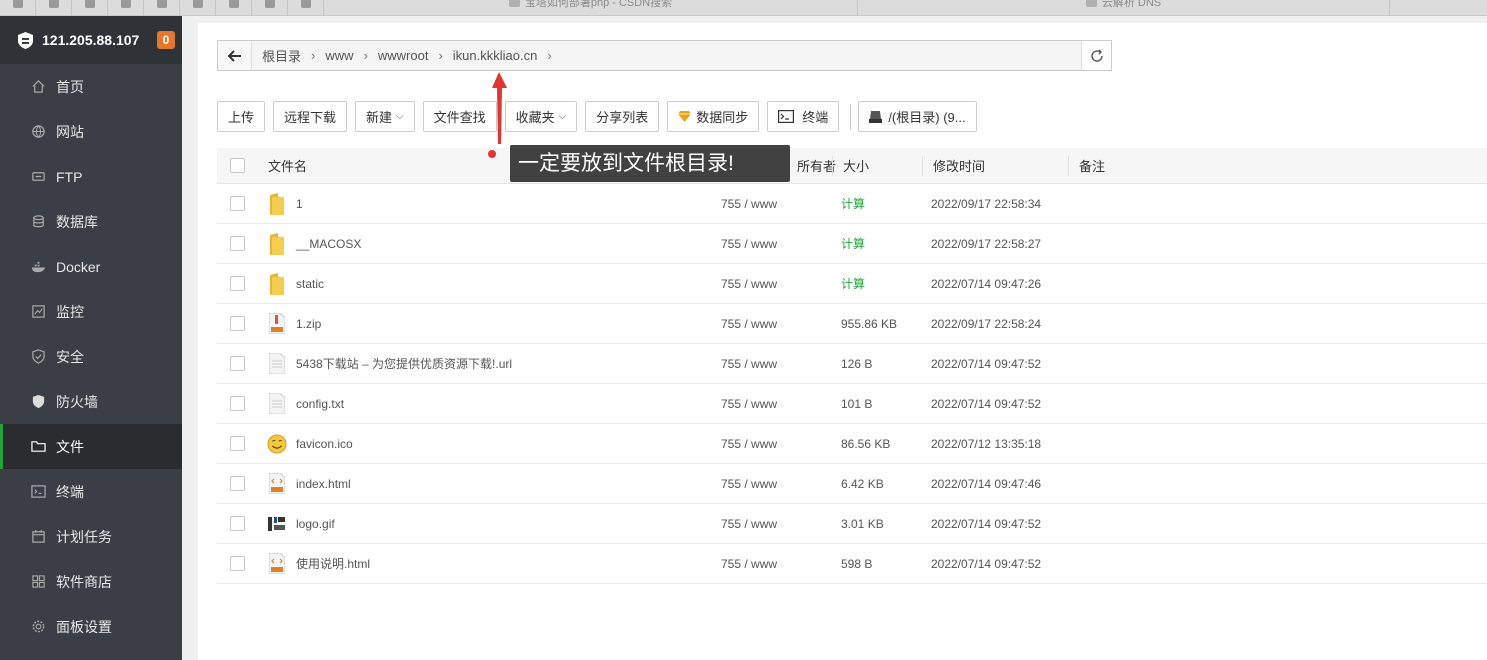  What do you see at coordinates (959, 165) in the screenshot?
I see `column-mtime: 修改时间` at bounding box center [959, 165].